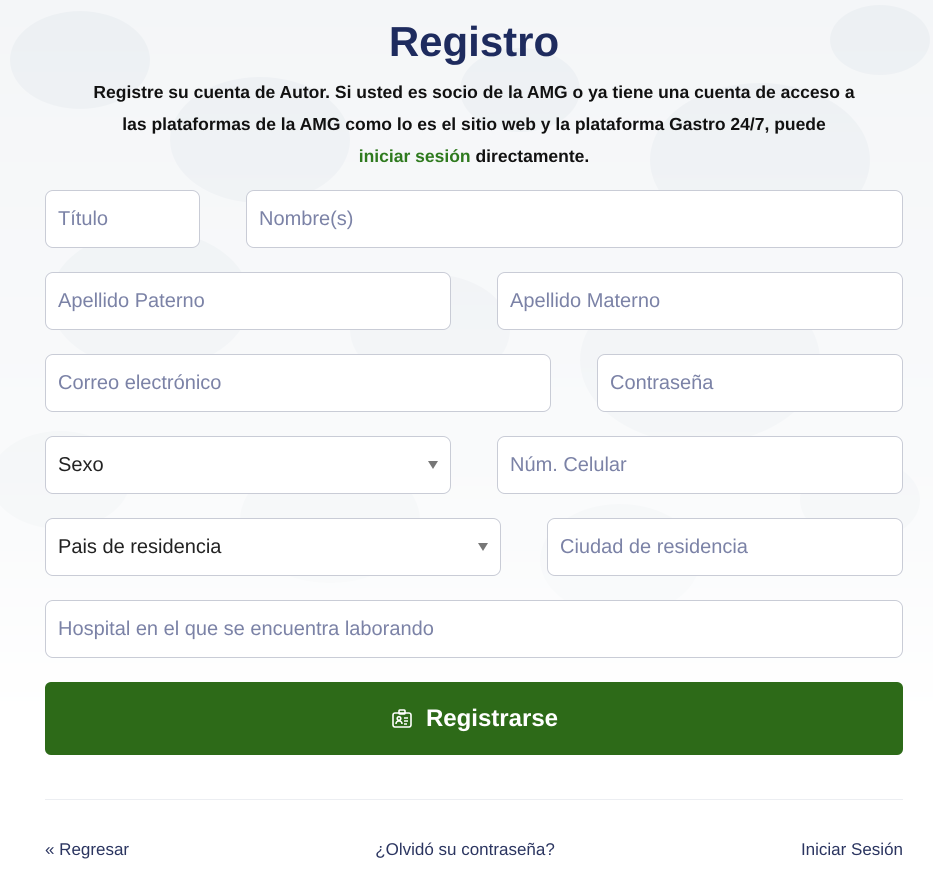 This screenshot has height=874, width=933. What do you see at coordinates (298, 383) in the screenshot?
I see `input-field: Correo electrónico` at bounding box center [298, 383].